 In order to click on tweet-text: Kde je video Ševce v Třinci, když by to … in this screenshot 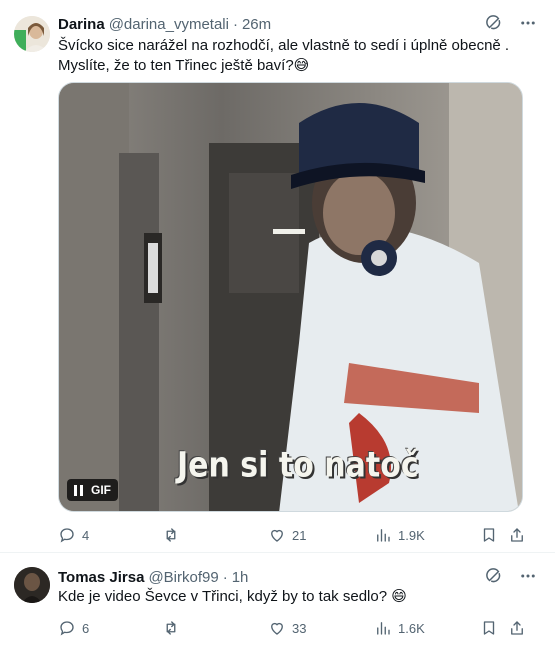, I will do `click(232, 596)`.